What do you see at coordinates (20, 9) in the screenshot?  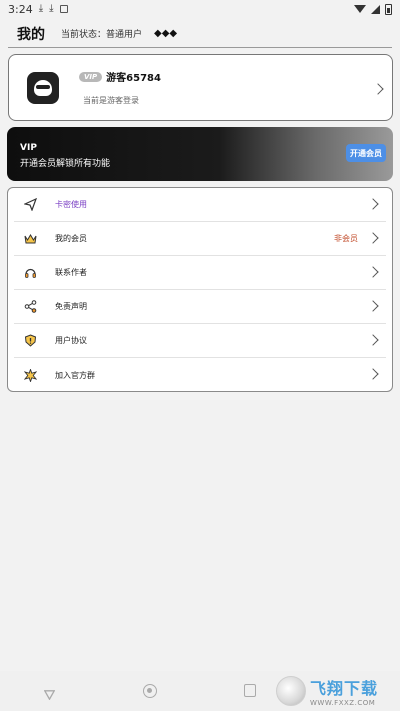 I see `clock: 3:24` at bounding box center [20, 9].